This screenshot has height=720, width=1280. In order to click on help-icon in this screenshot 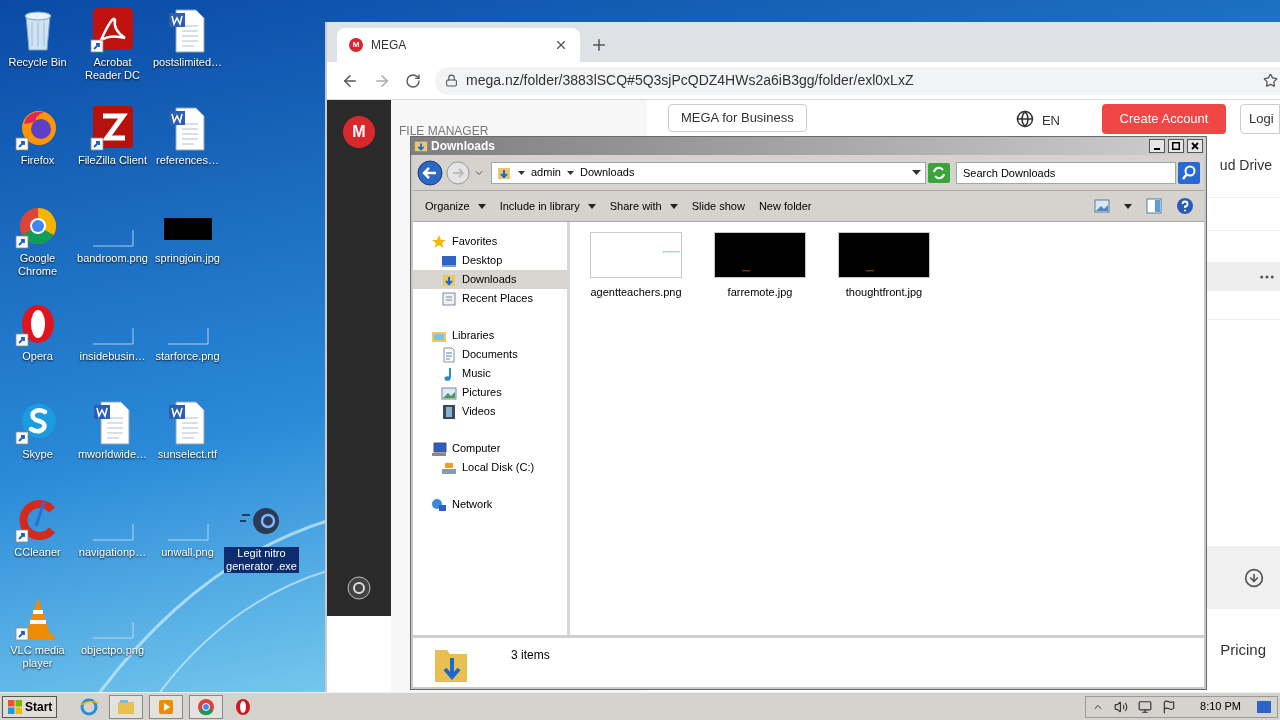, I will do `click(1185, 206)`.